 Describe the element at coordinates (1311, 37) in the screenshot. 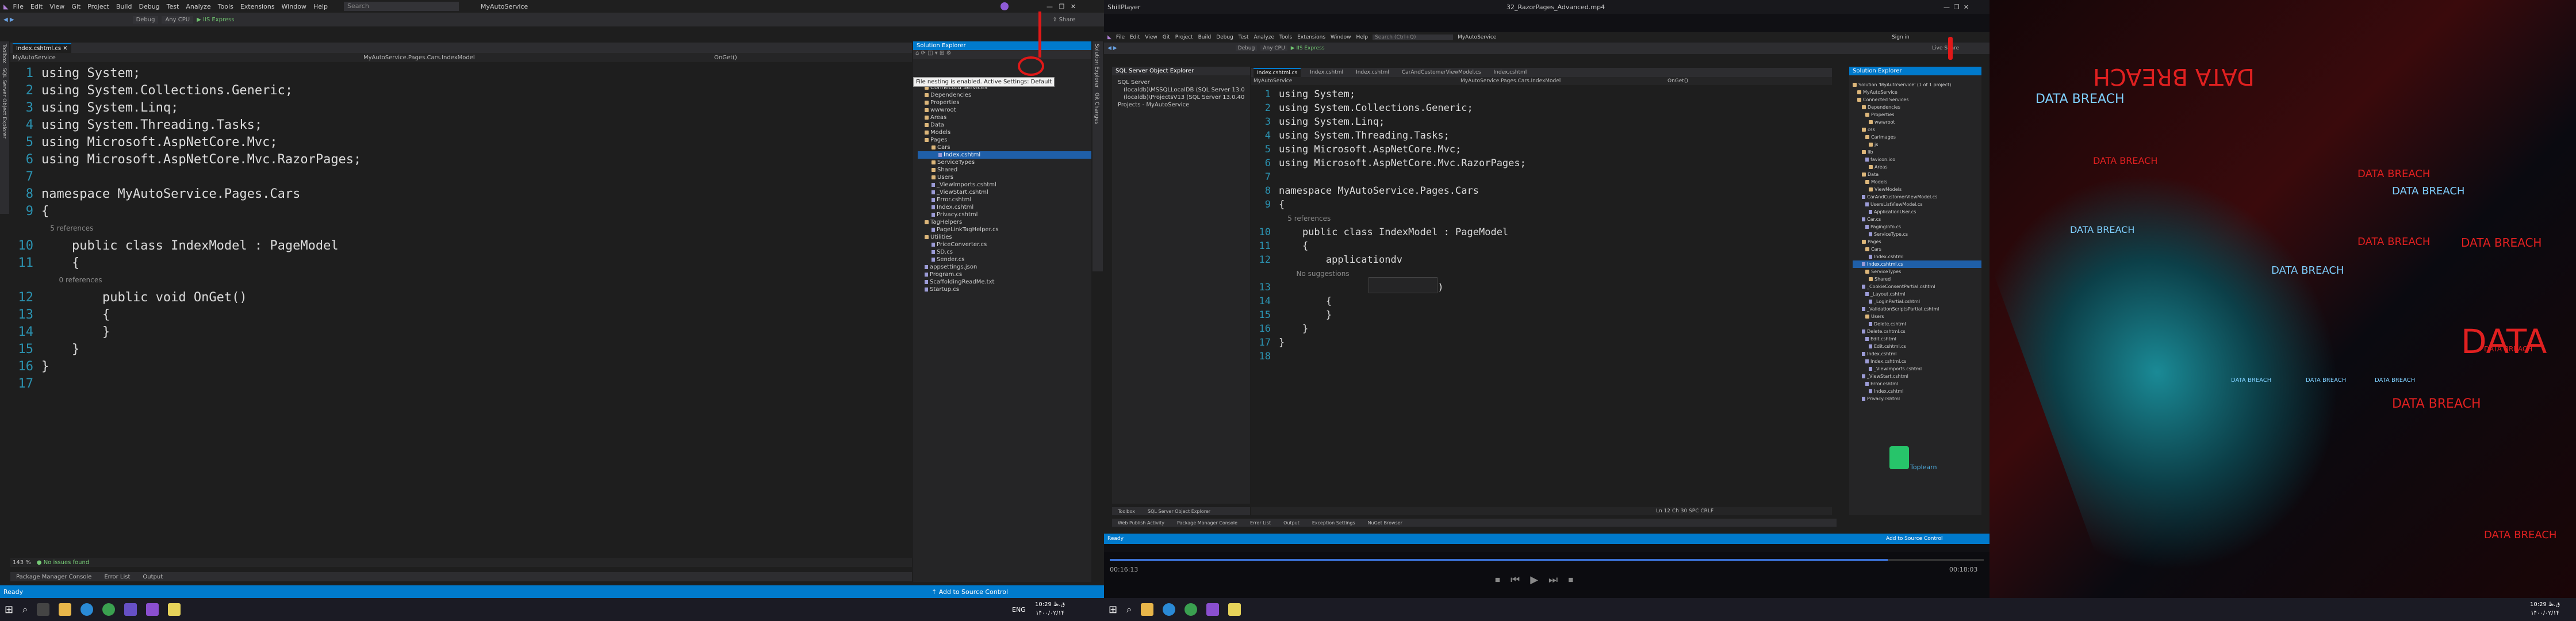

I see `vs2-menu-item: Extensions` at that location.